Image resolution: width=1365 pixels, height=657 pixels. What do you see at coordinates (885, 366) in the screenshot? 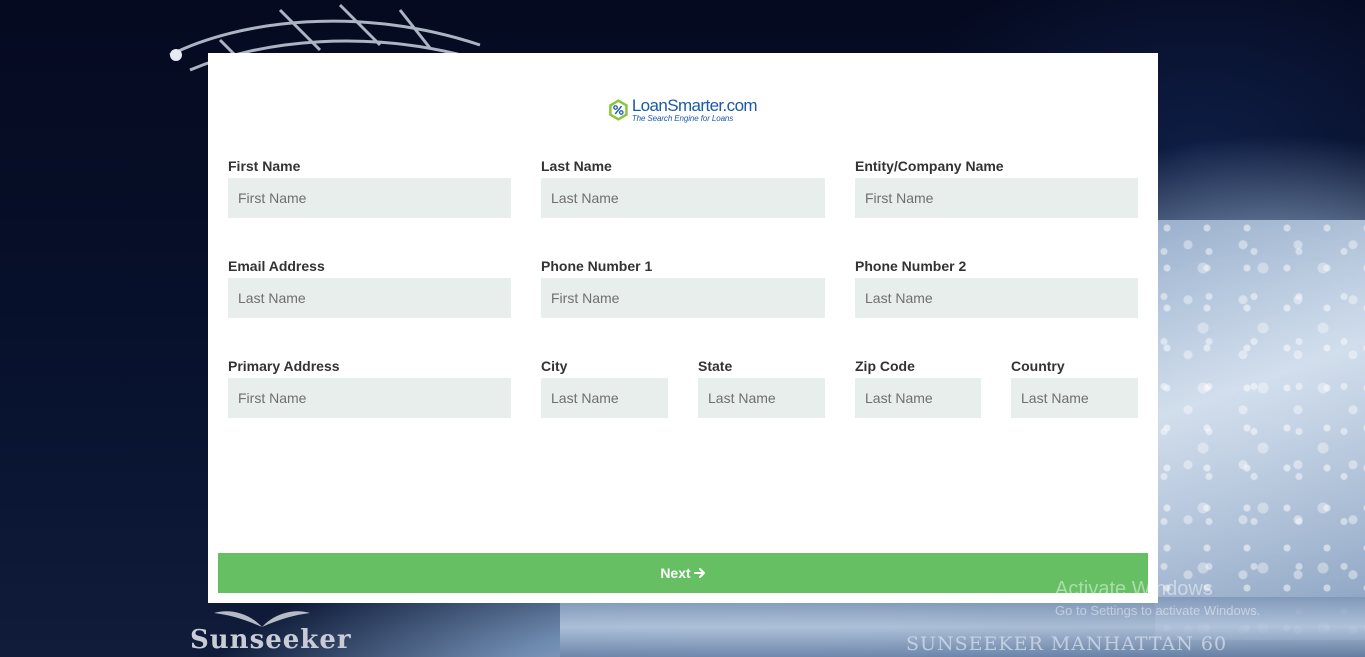
I see `zip-code-label: Zip Code` at bounding box center [885, 366].